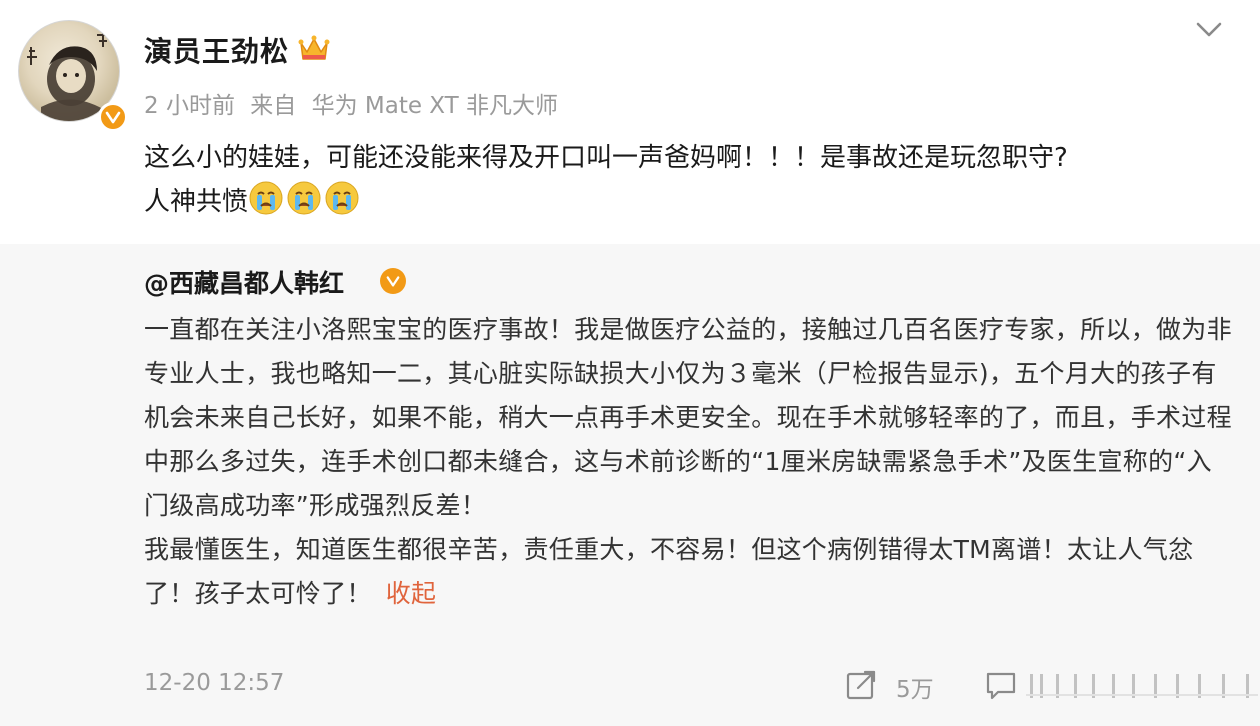 This screenshot has height=726, width=1260. I want to click on retweet-footer: 12-20 12:57 5万, so click(701, 687).